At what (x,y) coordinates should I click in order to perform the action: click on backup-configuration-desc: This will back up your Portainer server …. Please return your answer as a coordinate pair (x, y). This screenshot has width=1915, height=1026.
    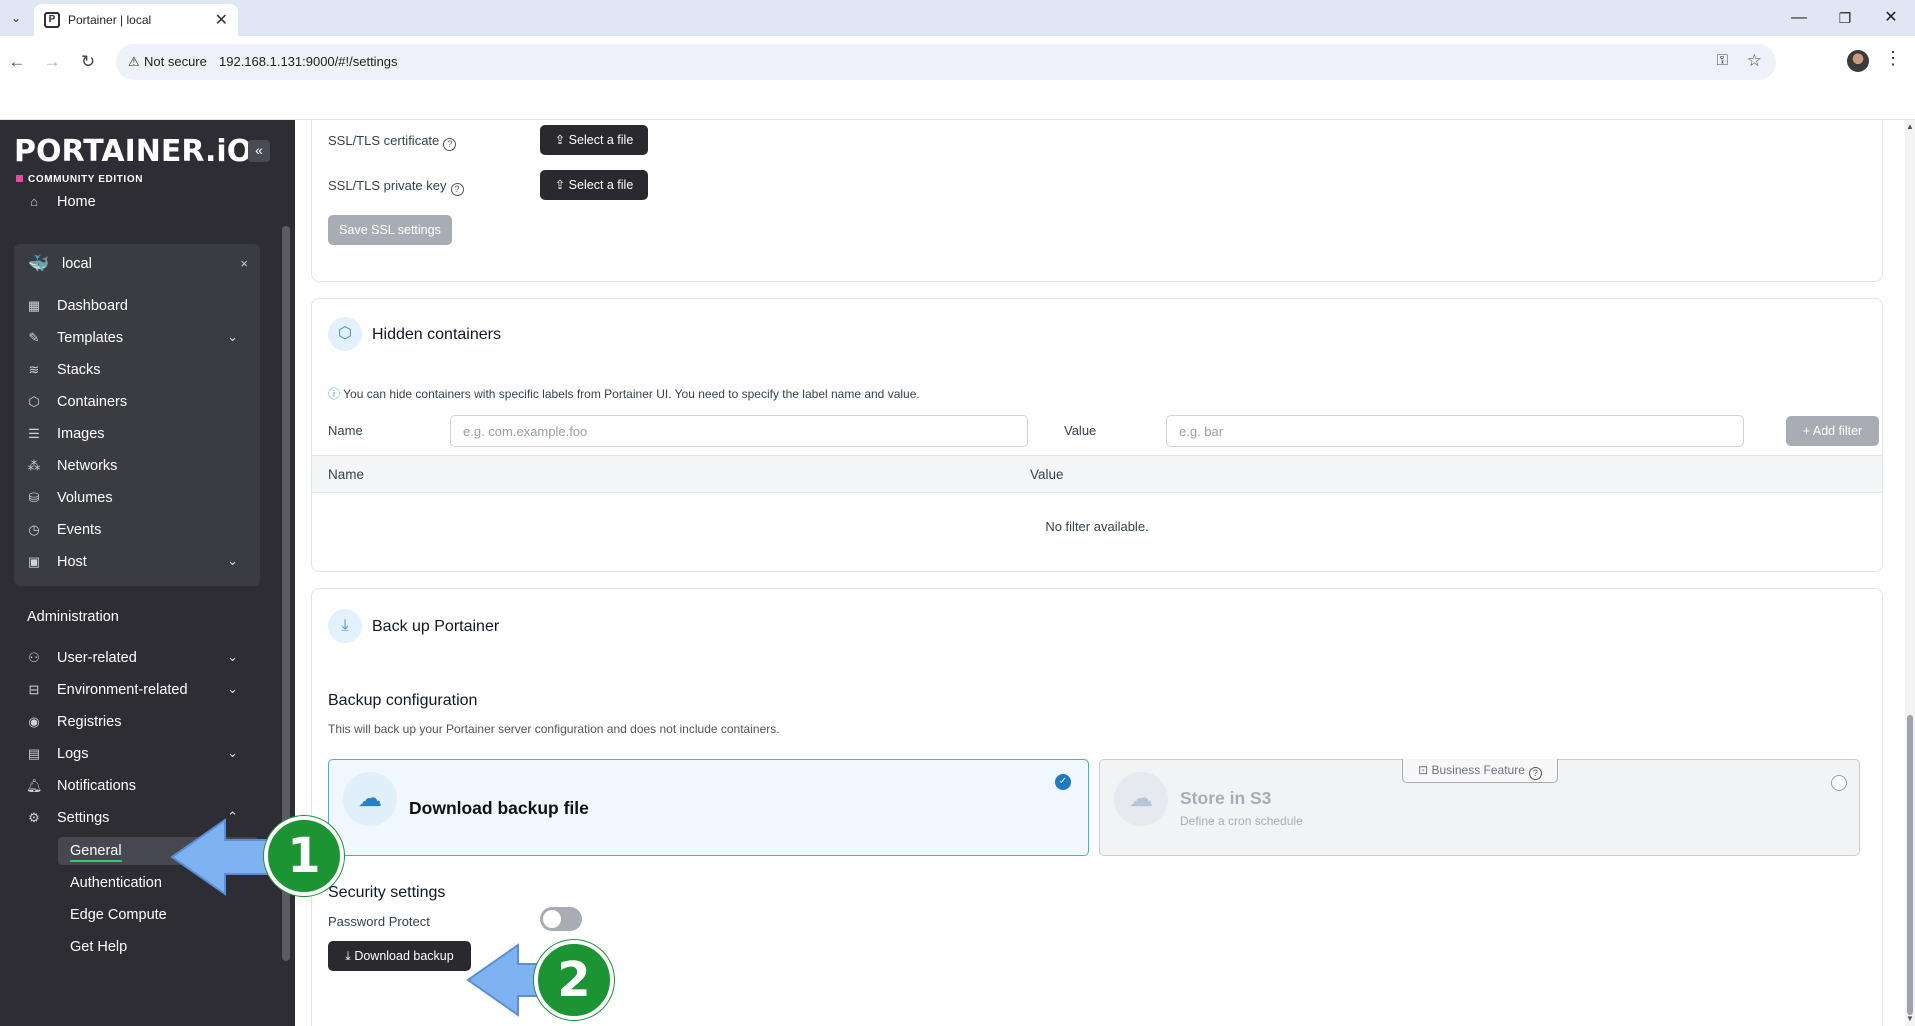
    Looking at the image, I should click on (554, 729).